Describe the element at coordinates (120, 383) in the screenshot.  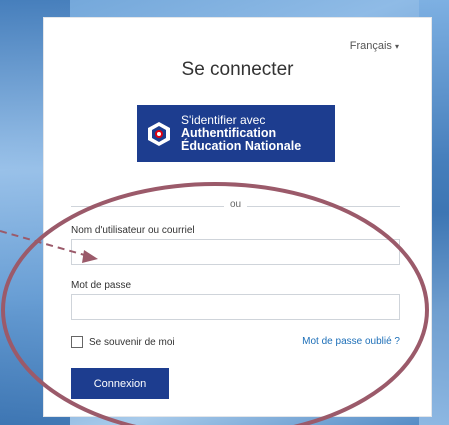
I see `login-button: Connexion` at that location.